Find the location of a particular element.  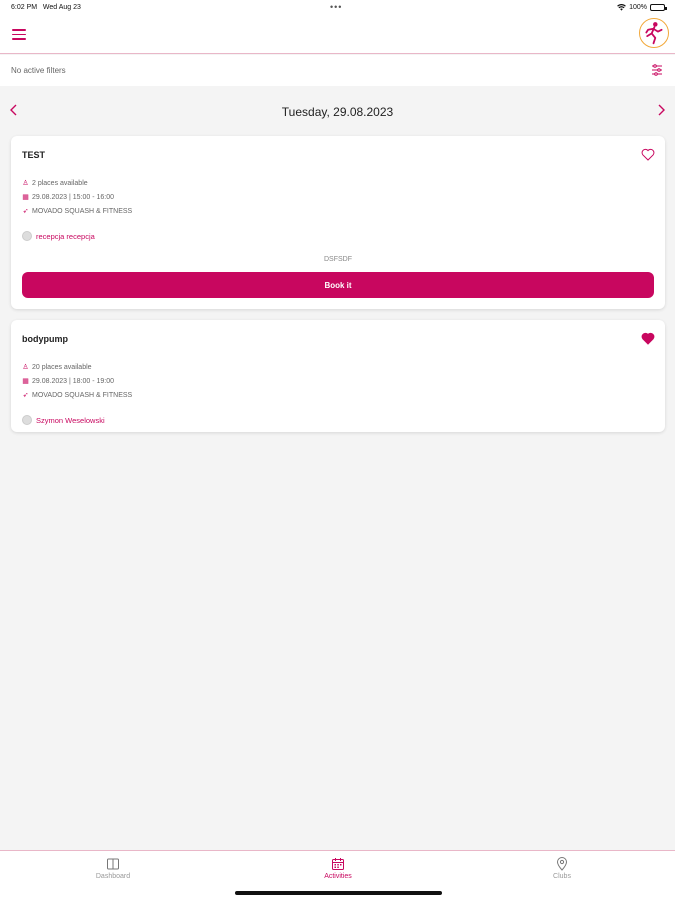

trainer-link: recepcja recepcja is located at coordinates (58, 236).